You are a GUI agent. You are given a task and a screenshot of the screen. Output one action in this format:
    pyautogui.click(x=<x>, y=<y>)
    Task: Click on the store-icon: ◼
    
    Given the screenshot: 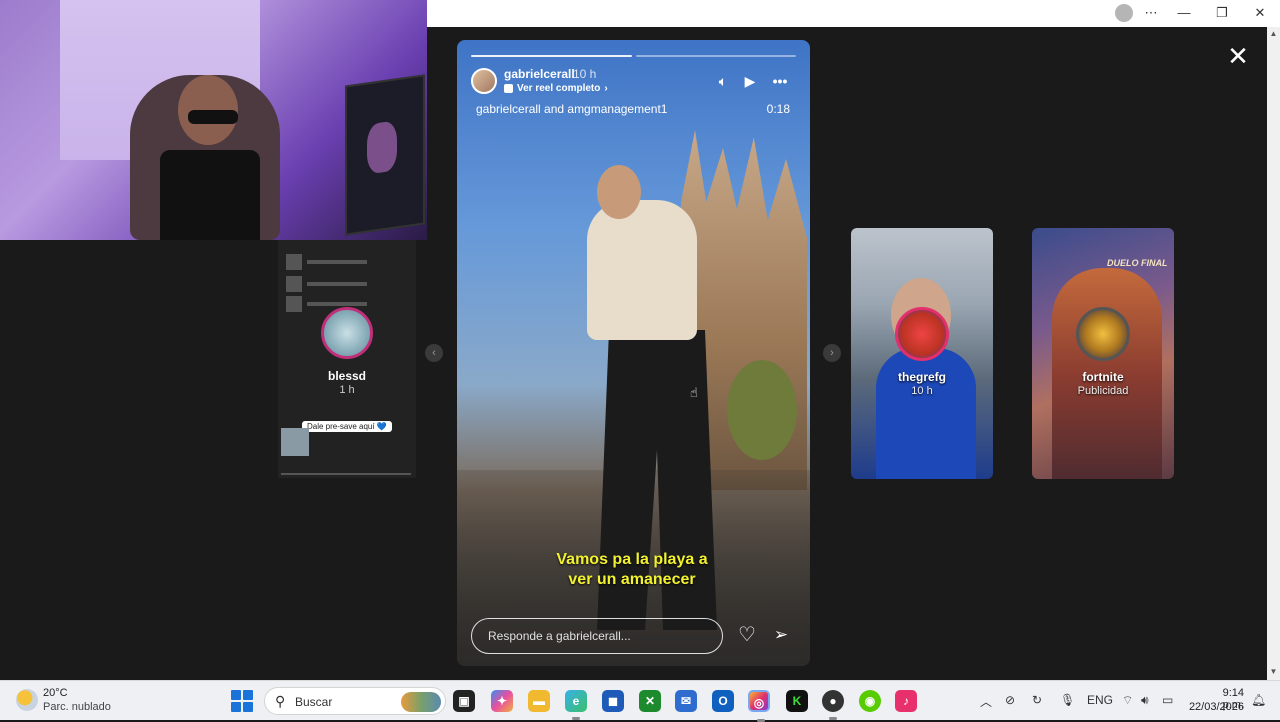 What is the action you would take?
    pyautogui.click(x=613, y=701)
    